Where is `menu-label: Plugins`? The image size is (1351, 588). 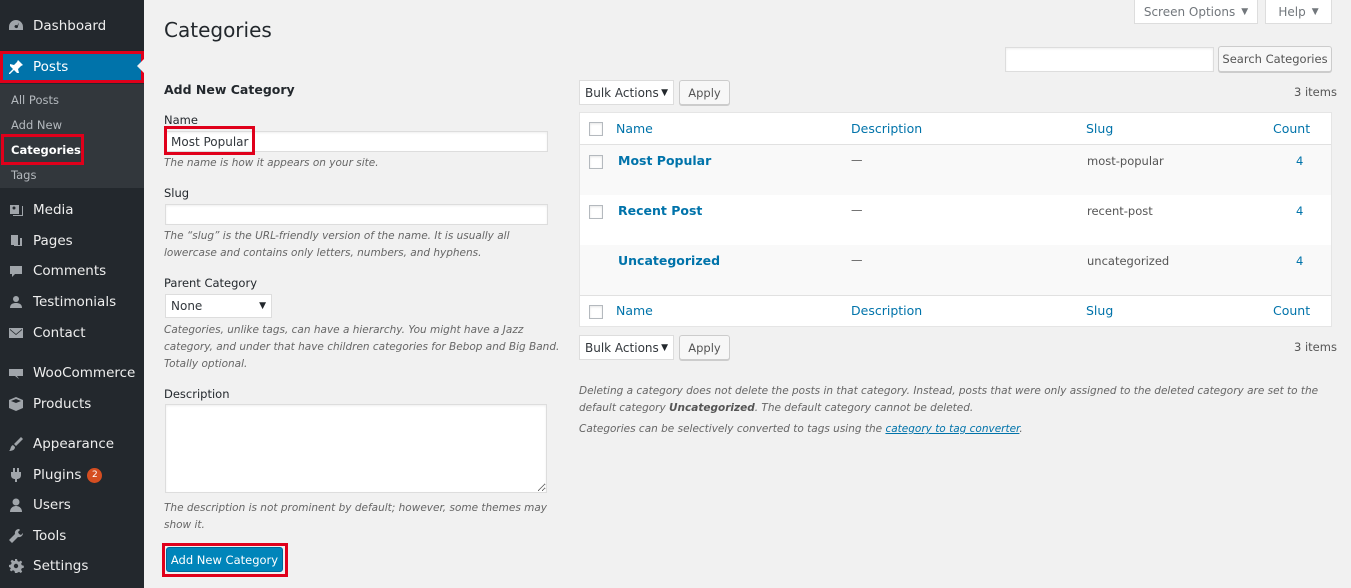
menu-label: Plugins is located at coordinates (57, 475).